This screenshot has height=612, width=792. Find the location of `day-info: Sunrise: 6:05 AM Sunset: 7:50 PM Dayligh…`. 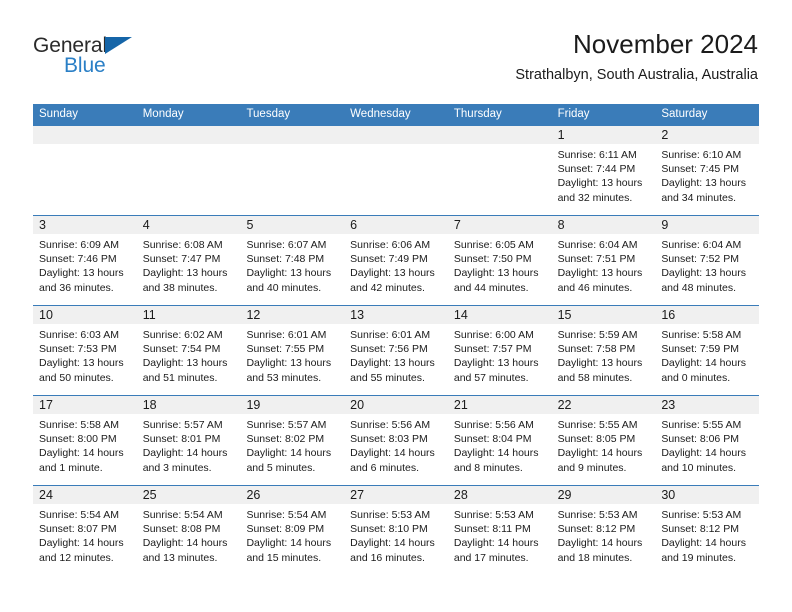

day-info: Sunrise: 6:05 AM Sunset: 7:50 PM Dayligh… is located at coordinates (500, 264).